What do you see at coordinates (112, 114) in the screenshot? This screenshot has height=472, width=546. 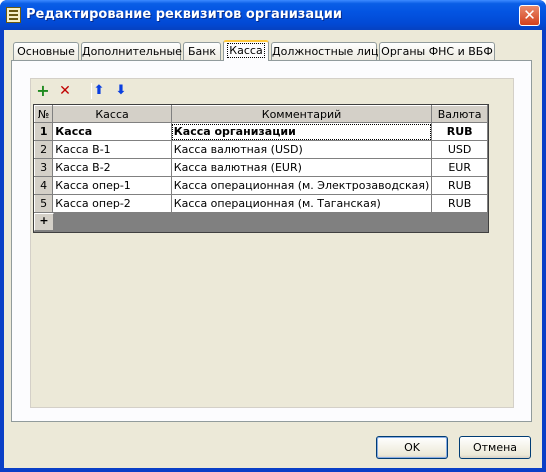 I see `column-header-kassa: Касса` at bounding box center [112, 114].